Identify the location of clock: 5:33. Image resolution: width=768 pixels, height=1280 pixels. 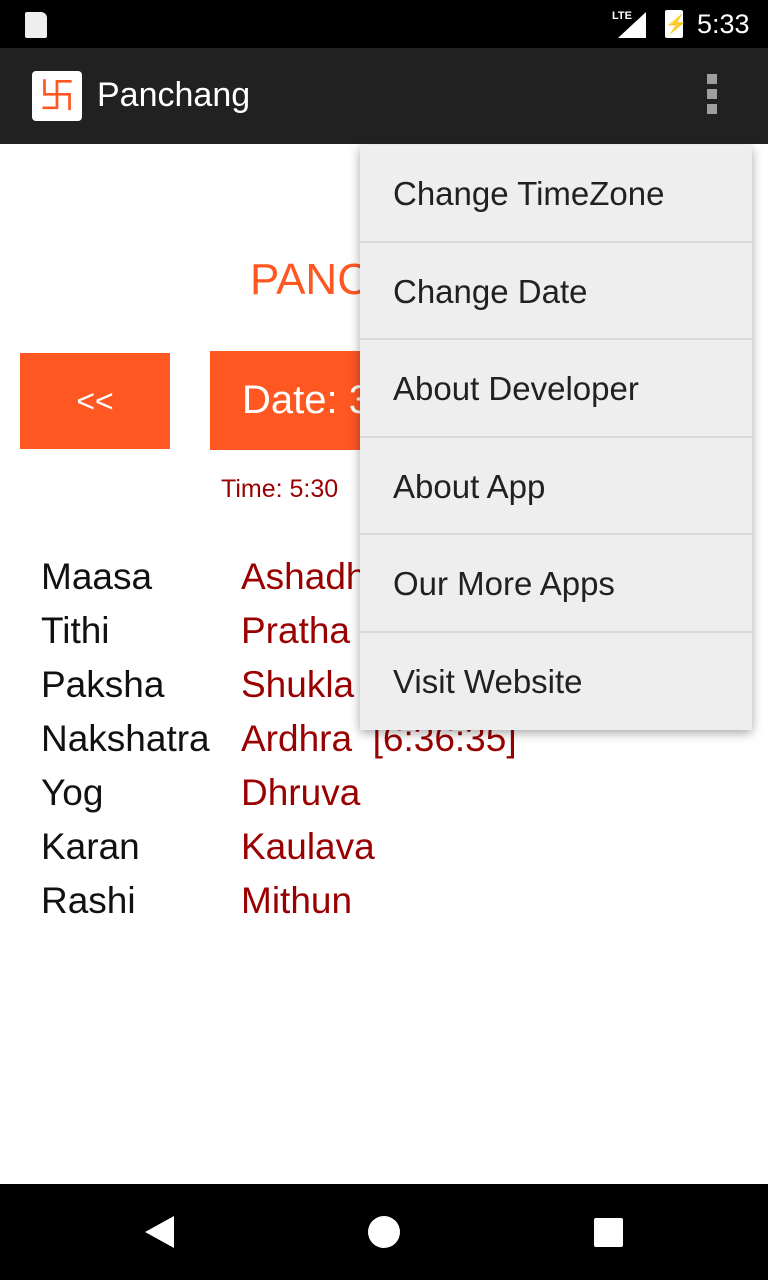
(723, 24).